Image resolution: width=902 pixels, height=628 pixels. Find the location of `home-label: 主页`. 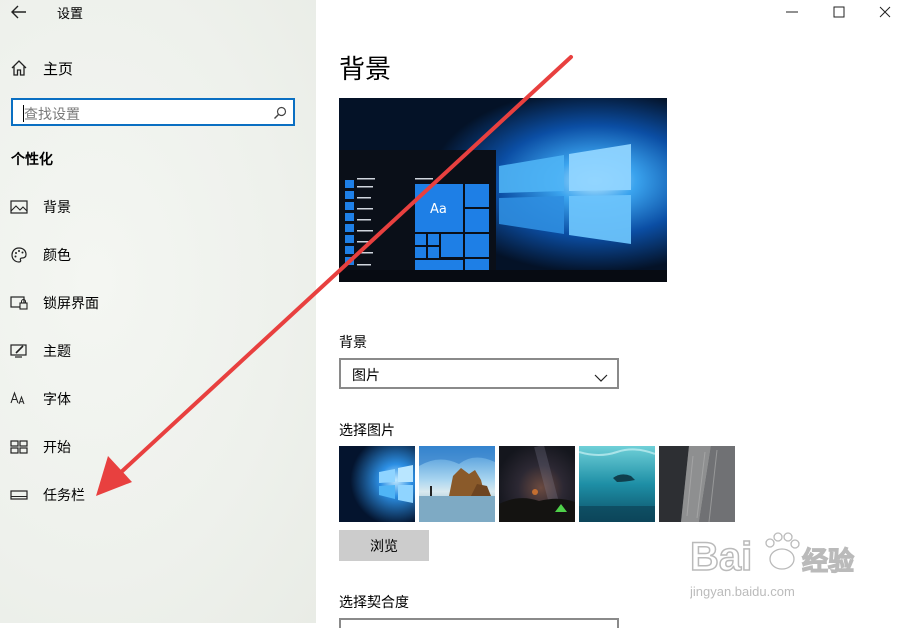

home-label: 主页 is located at coordinates (58, 68).